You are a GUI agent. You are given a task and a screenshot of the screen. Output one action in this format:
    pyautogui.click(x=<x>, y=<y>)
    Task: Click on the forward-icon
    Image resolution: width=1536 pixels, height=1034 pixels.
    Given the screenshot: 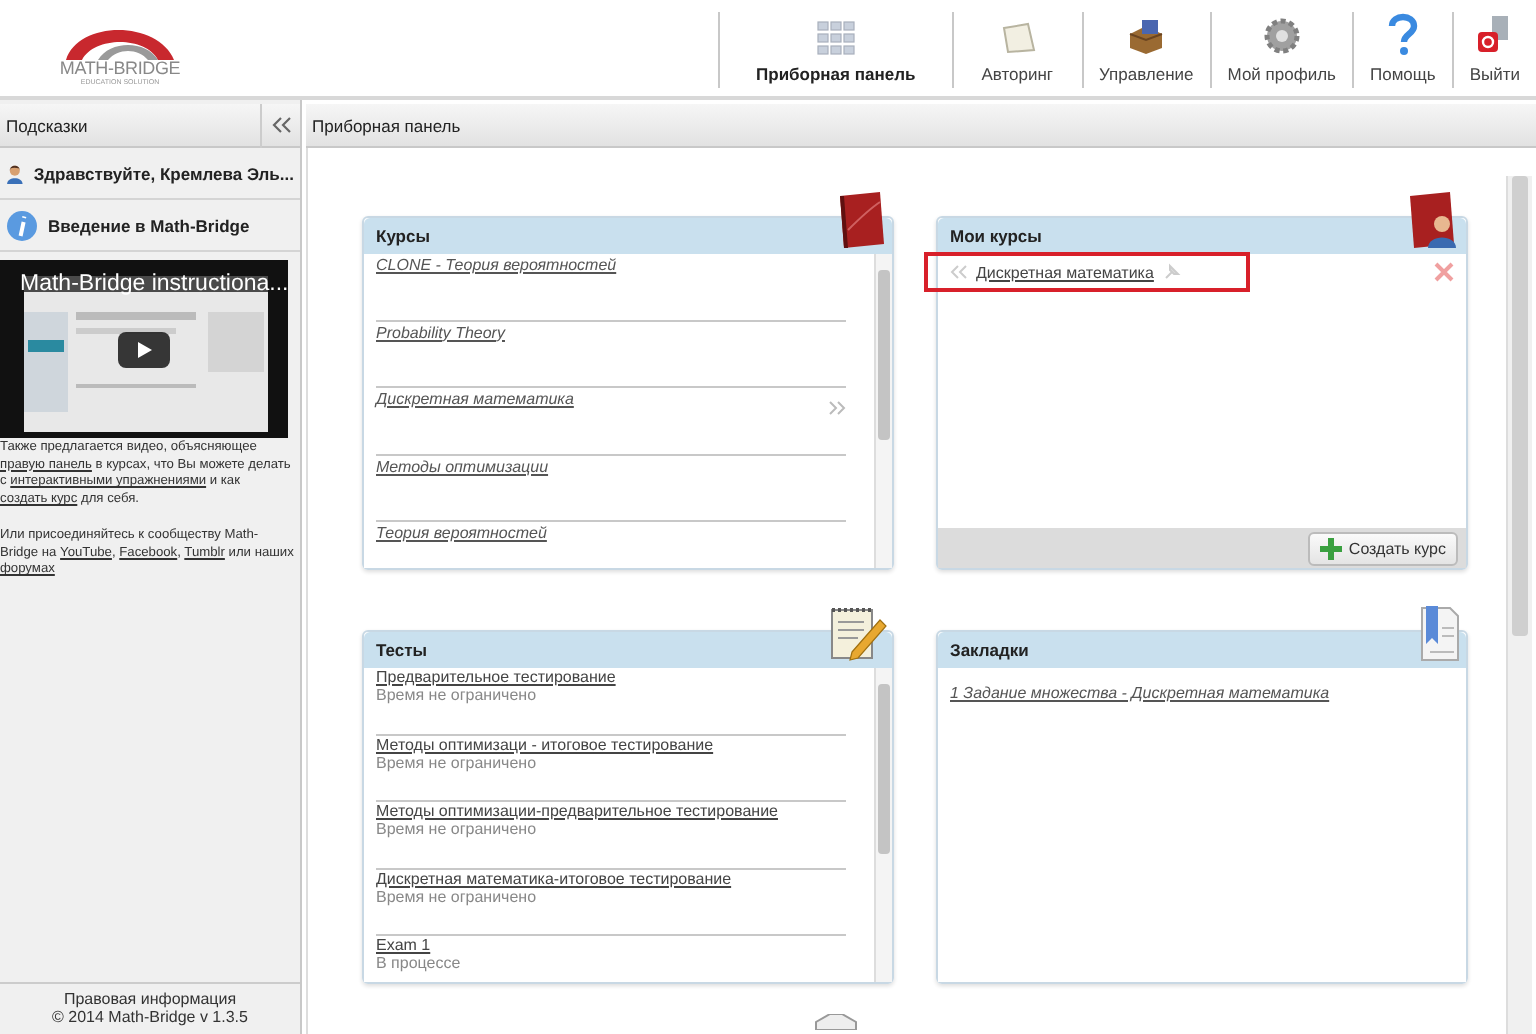 What is the action you would take?
    pyautogui.click(x=837, y=408)
    